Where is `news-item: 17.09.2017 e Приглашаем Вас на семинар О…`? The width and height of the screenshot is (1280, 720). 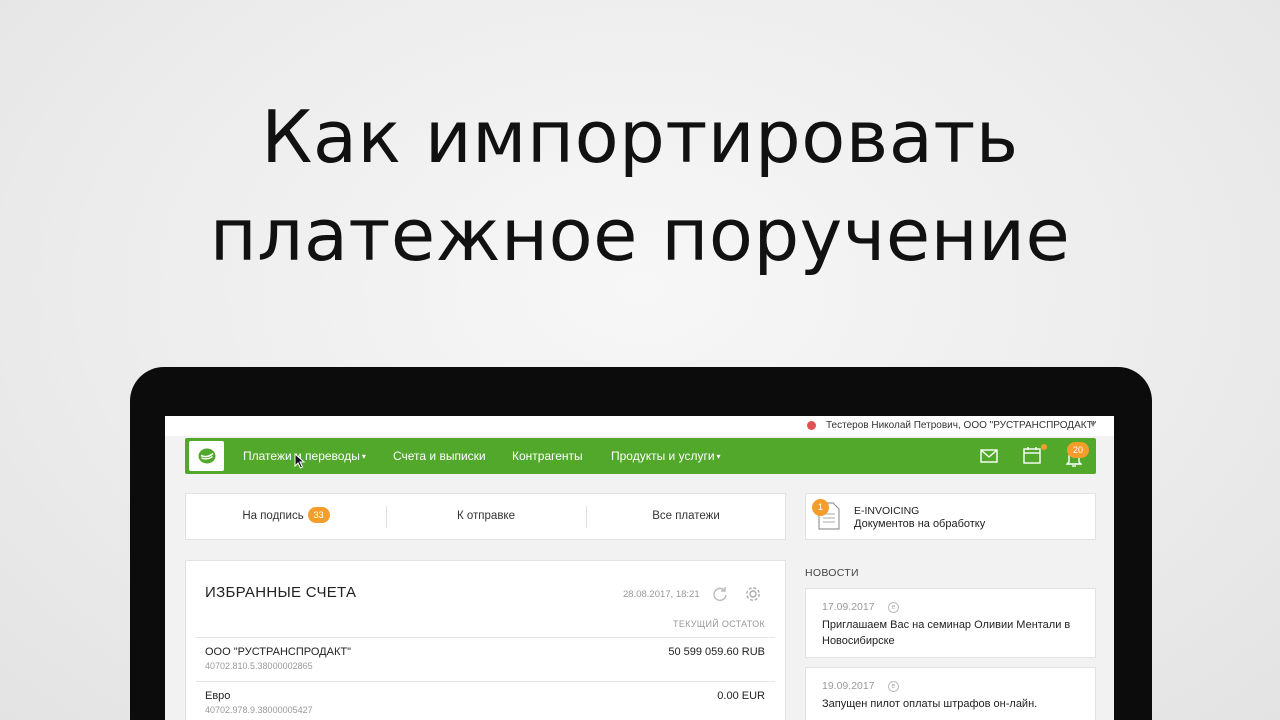
news-item: 17.09.2017 e Приглашаем Вас на семинар О… is located at coordinates (950, 623).